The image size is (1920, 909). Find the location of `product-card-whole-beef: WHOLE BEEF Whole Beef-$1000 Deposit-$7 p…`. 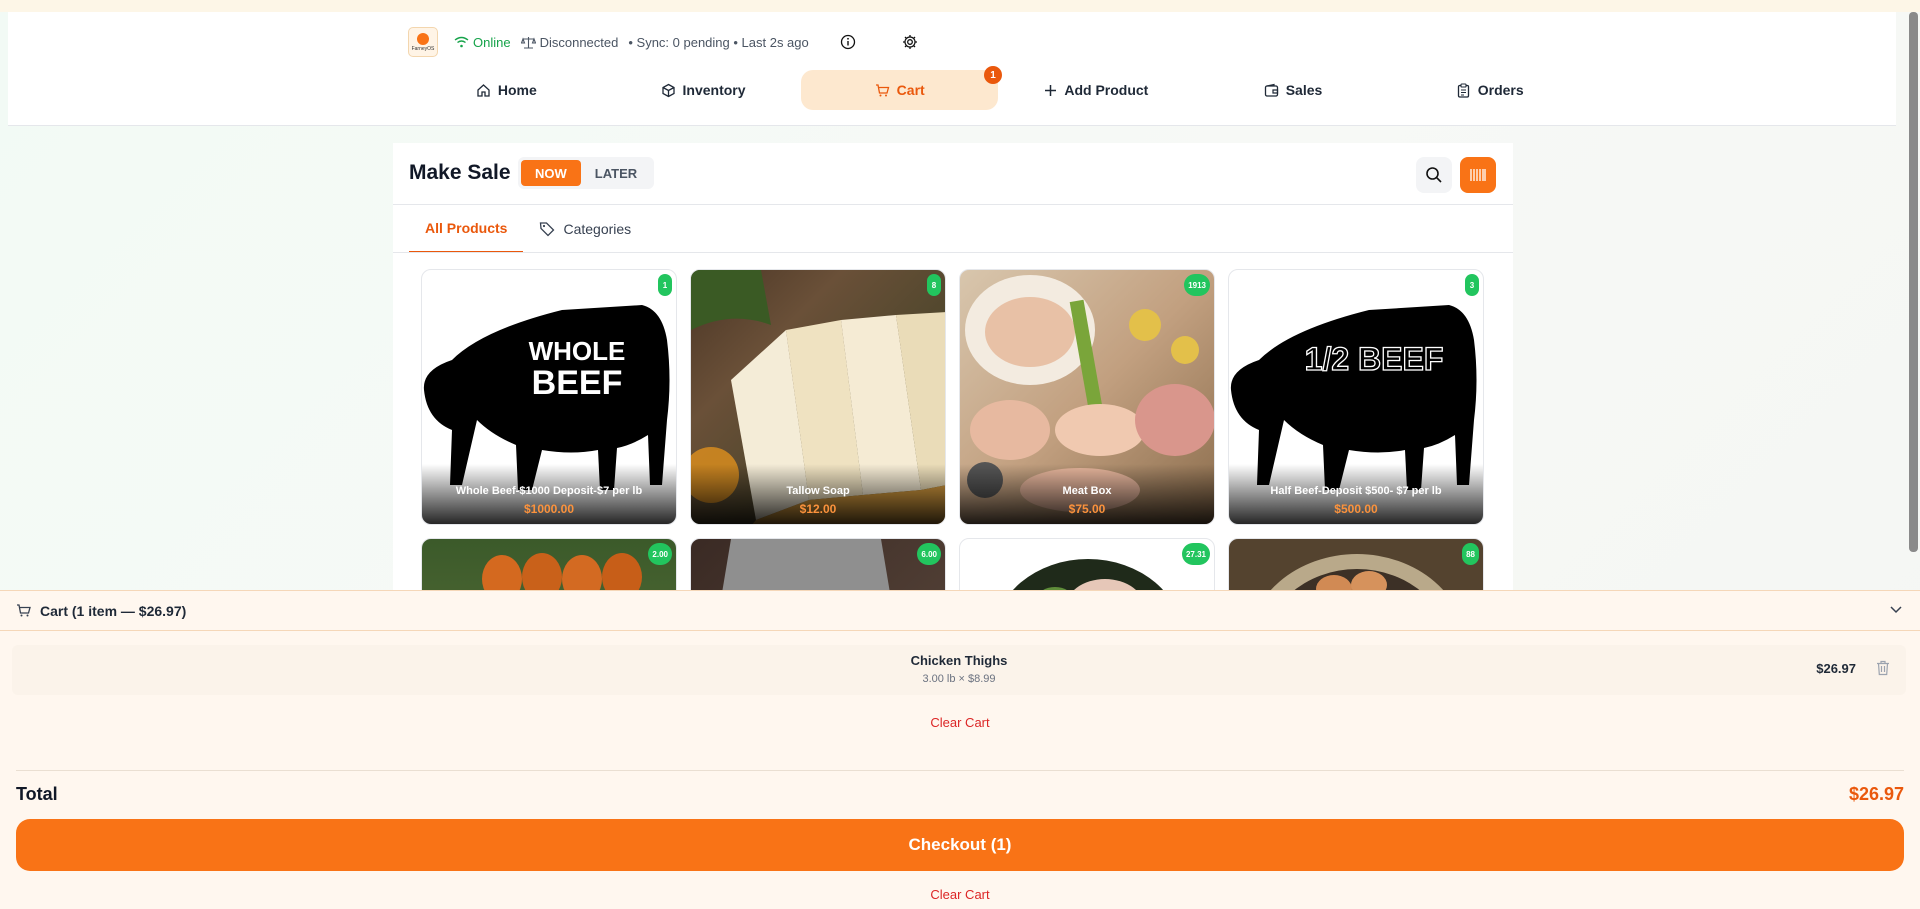

product-card-whole-beef: WHOLE BEEF Whole Beef-$1000 Deposit-$7 p… is located at coordinates (549, 397).